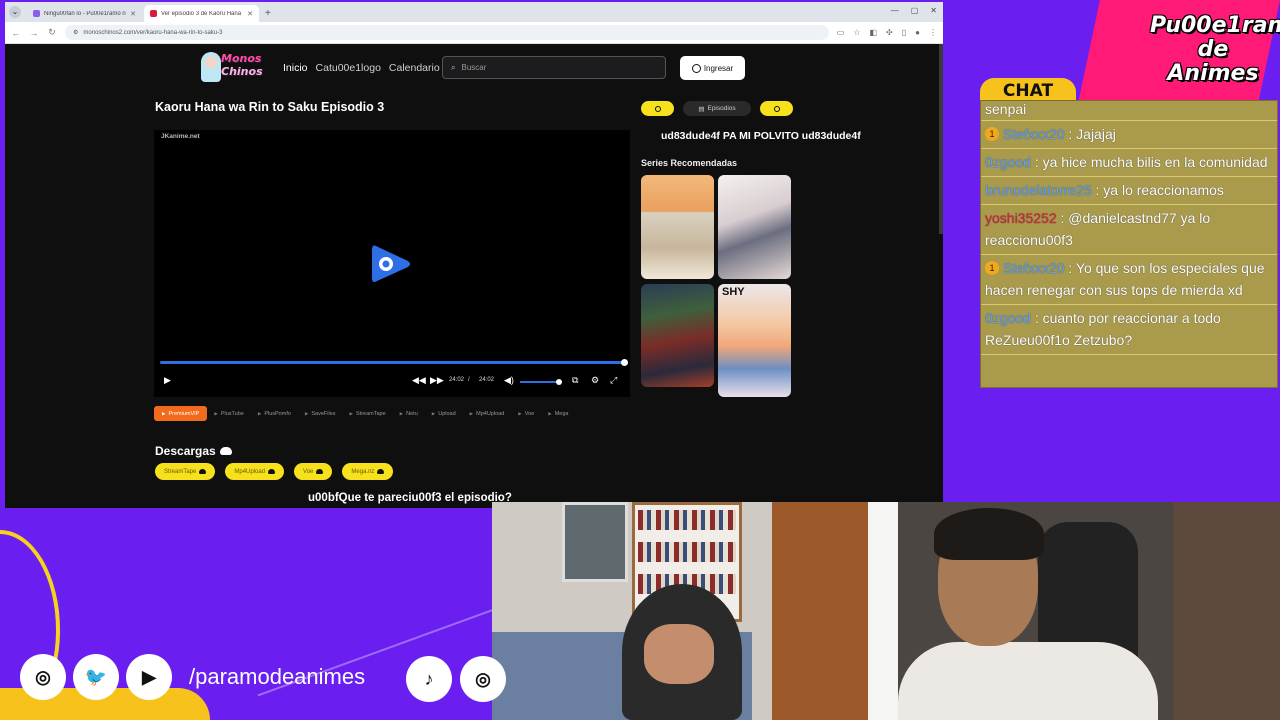 This screenshot has height=720, width=1280. Describe the element at coordinates (1129, 111) in the screenshot. I see `chat-message: senpai` at that location.